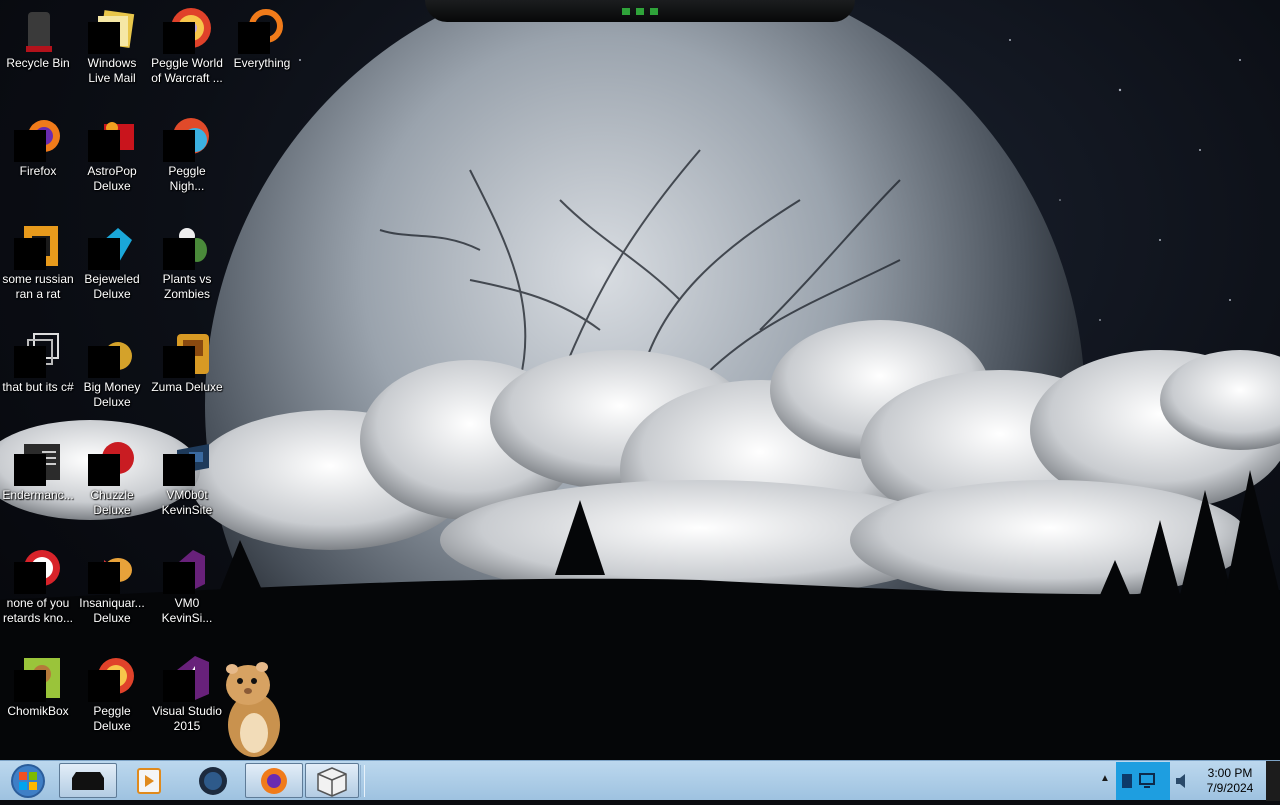 The width and height of the screenshot is (1280, 805). What do you see at coordinates (38, 711) in the screenshot?
I see `desktop-icon-label: ChomikBox` at bounding box center [38, 711].